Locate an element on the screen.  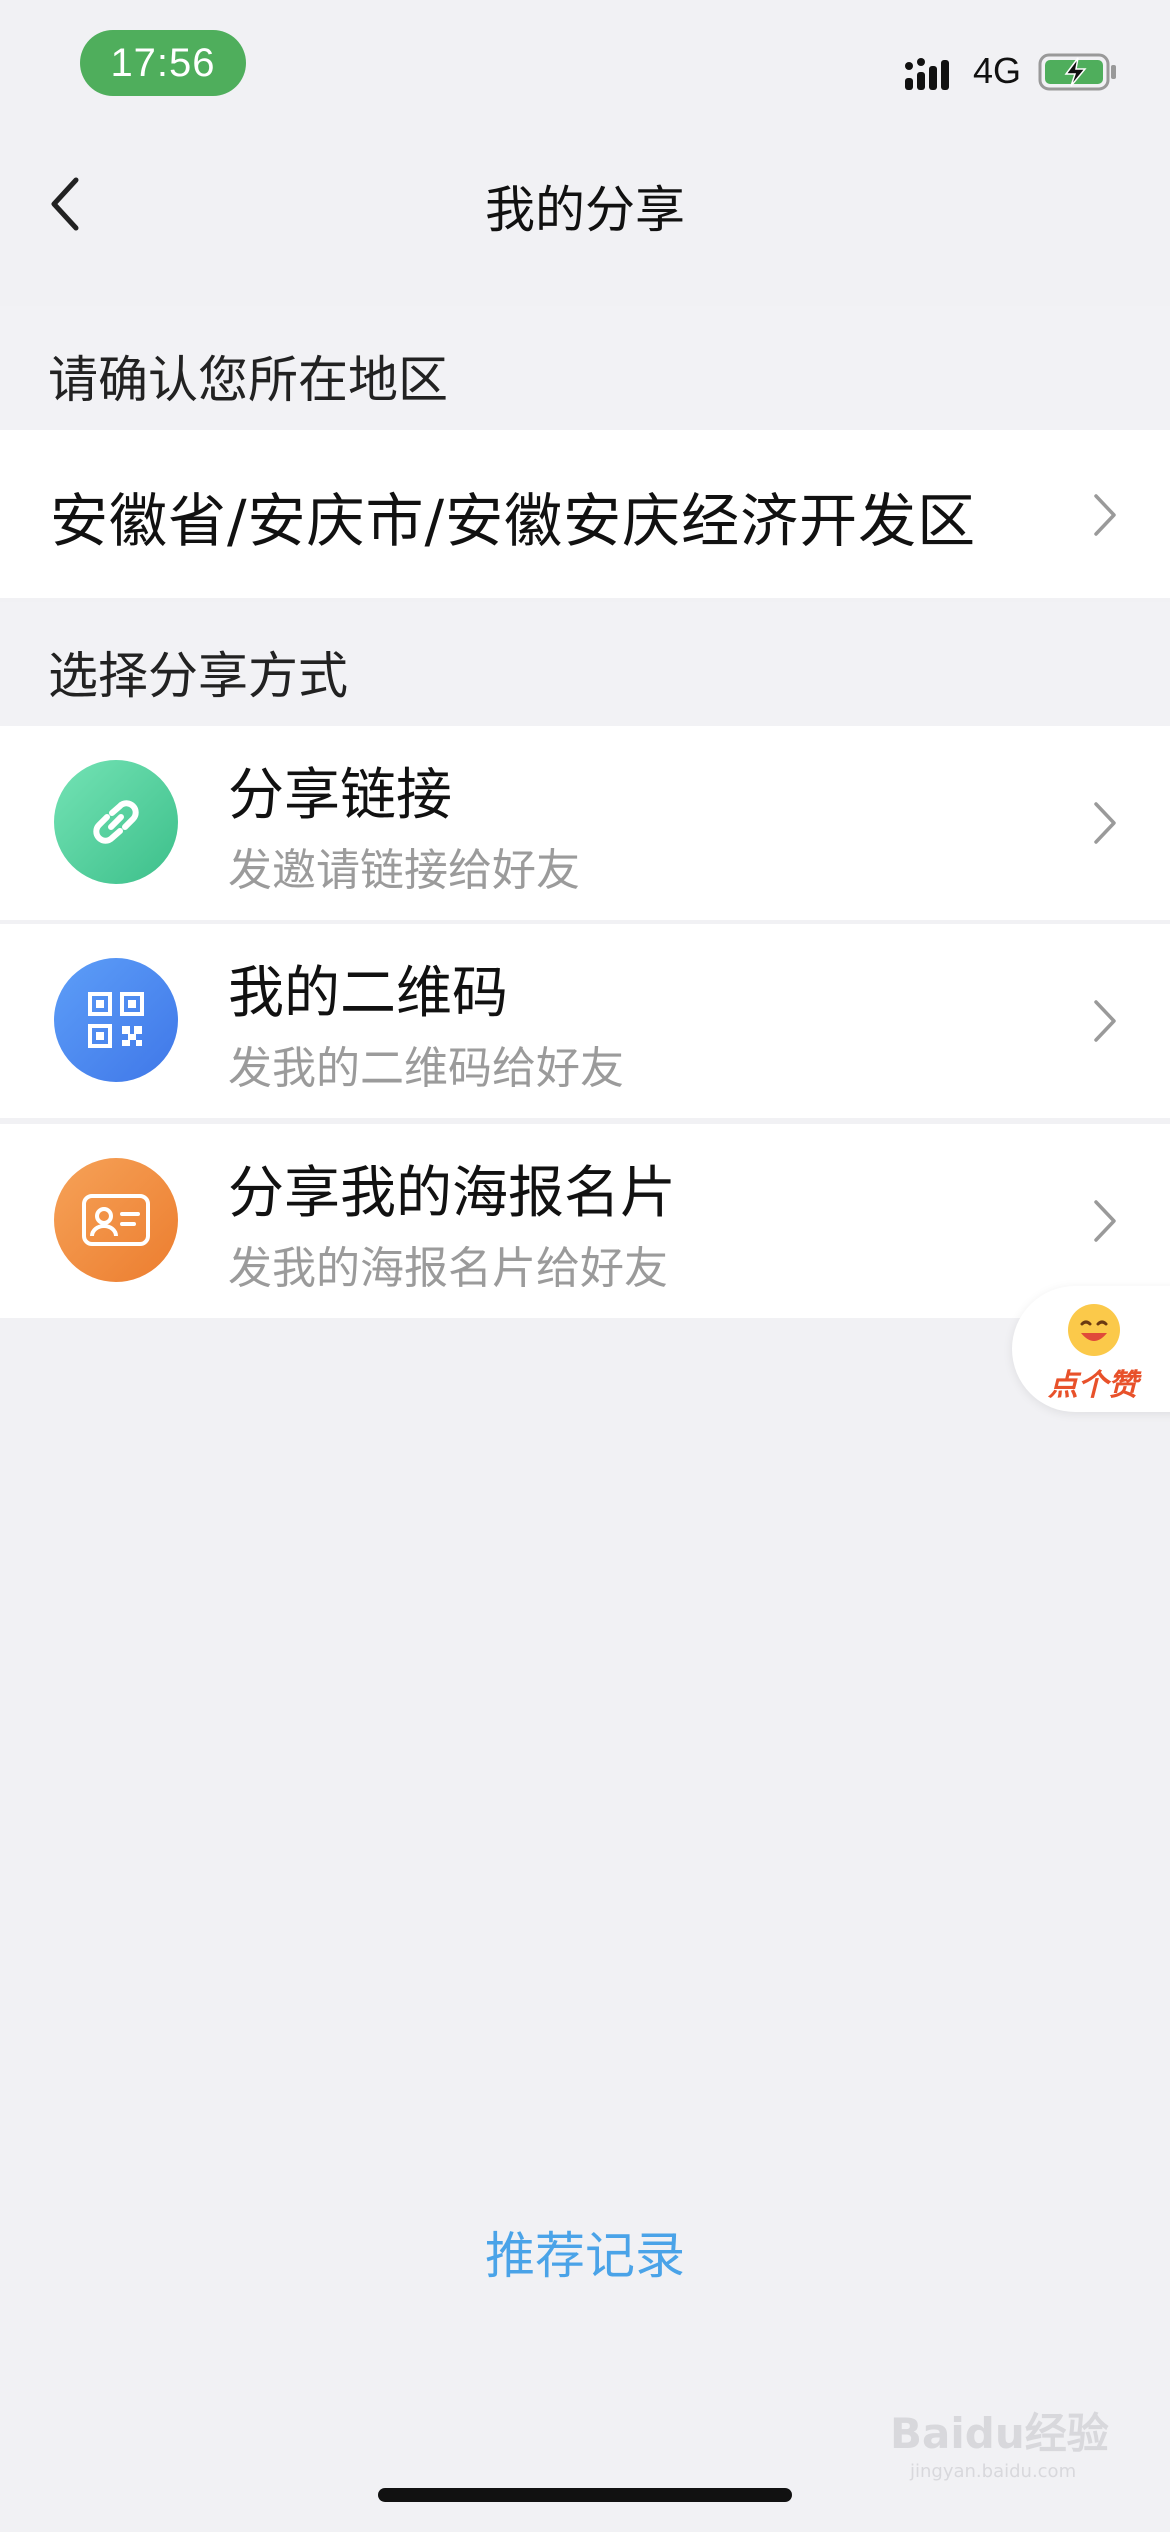
baidu-jingyan-watermark: Baidu经验 jingyan.baidu.com is located at coordinates (999, 2441).